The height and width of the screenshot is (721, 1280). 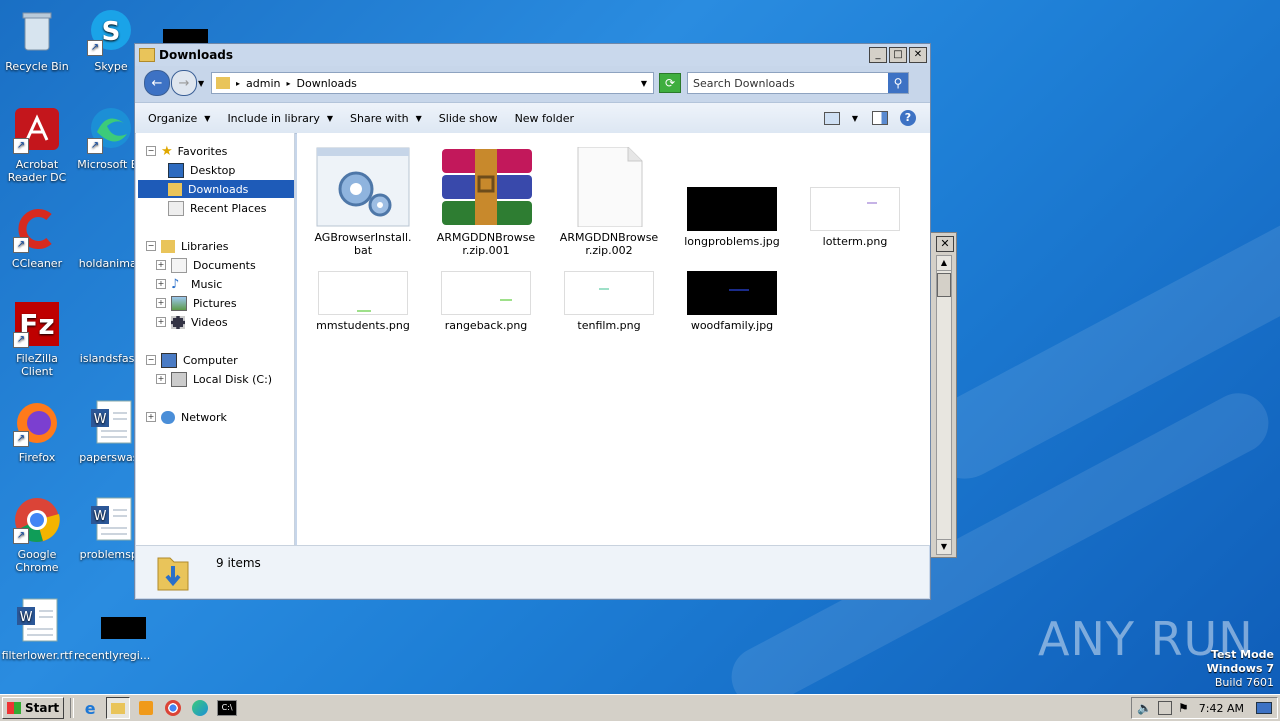 What do you see at coordinates (363, 293) in the screenshot?
I see `image-thumbnail` at bounding box center [363, 293].